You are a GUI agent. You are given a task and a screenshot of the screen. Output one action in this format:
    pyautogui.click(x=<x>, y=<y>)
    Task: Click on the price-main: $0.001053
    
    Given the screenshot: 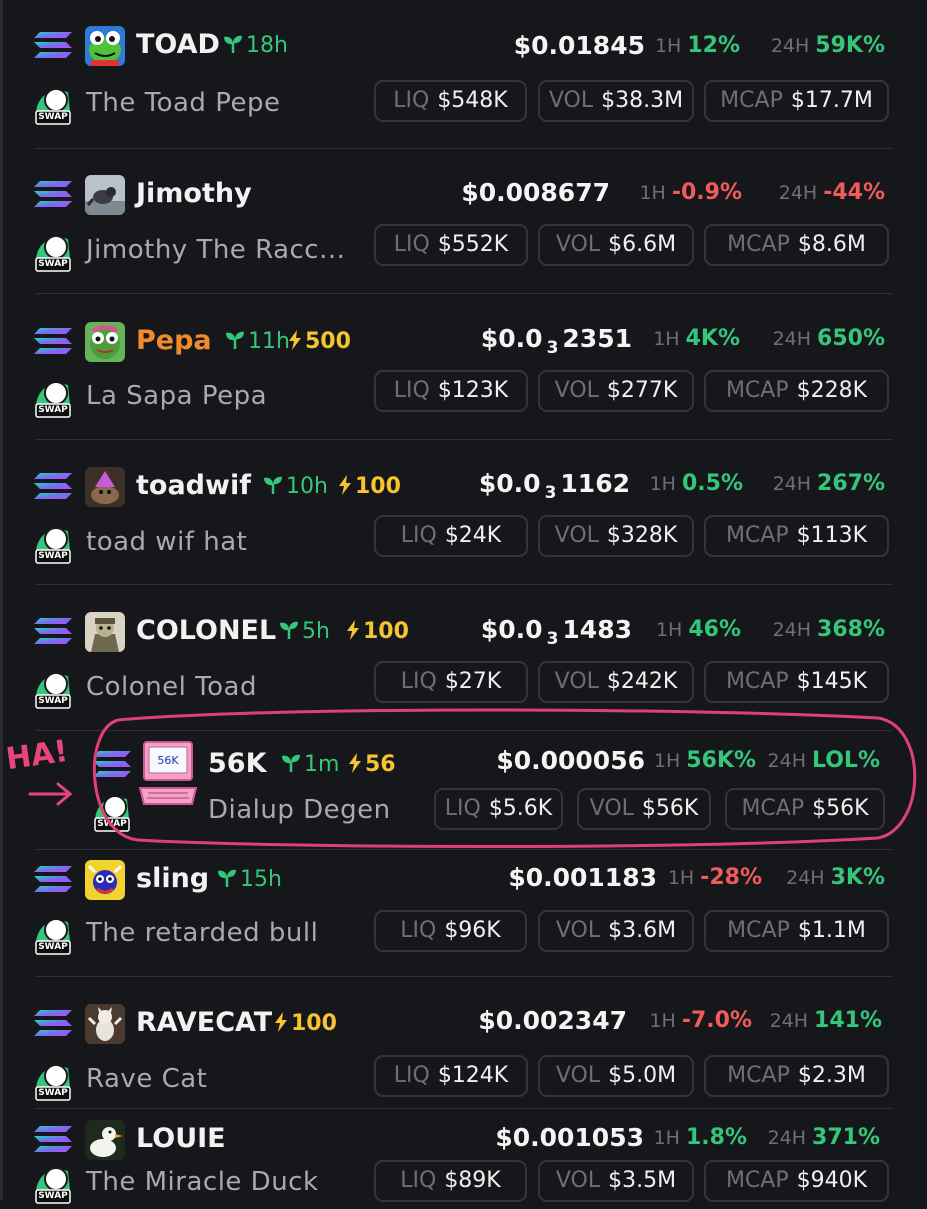 What is the action you would take?
    pyautogui.click(x=569, y=1137)
    